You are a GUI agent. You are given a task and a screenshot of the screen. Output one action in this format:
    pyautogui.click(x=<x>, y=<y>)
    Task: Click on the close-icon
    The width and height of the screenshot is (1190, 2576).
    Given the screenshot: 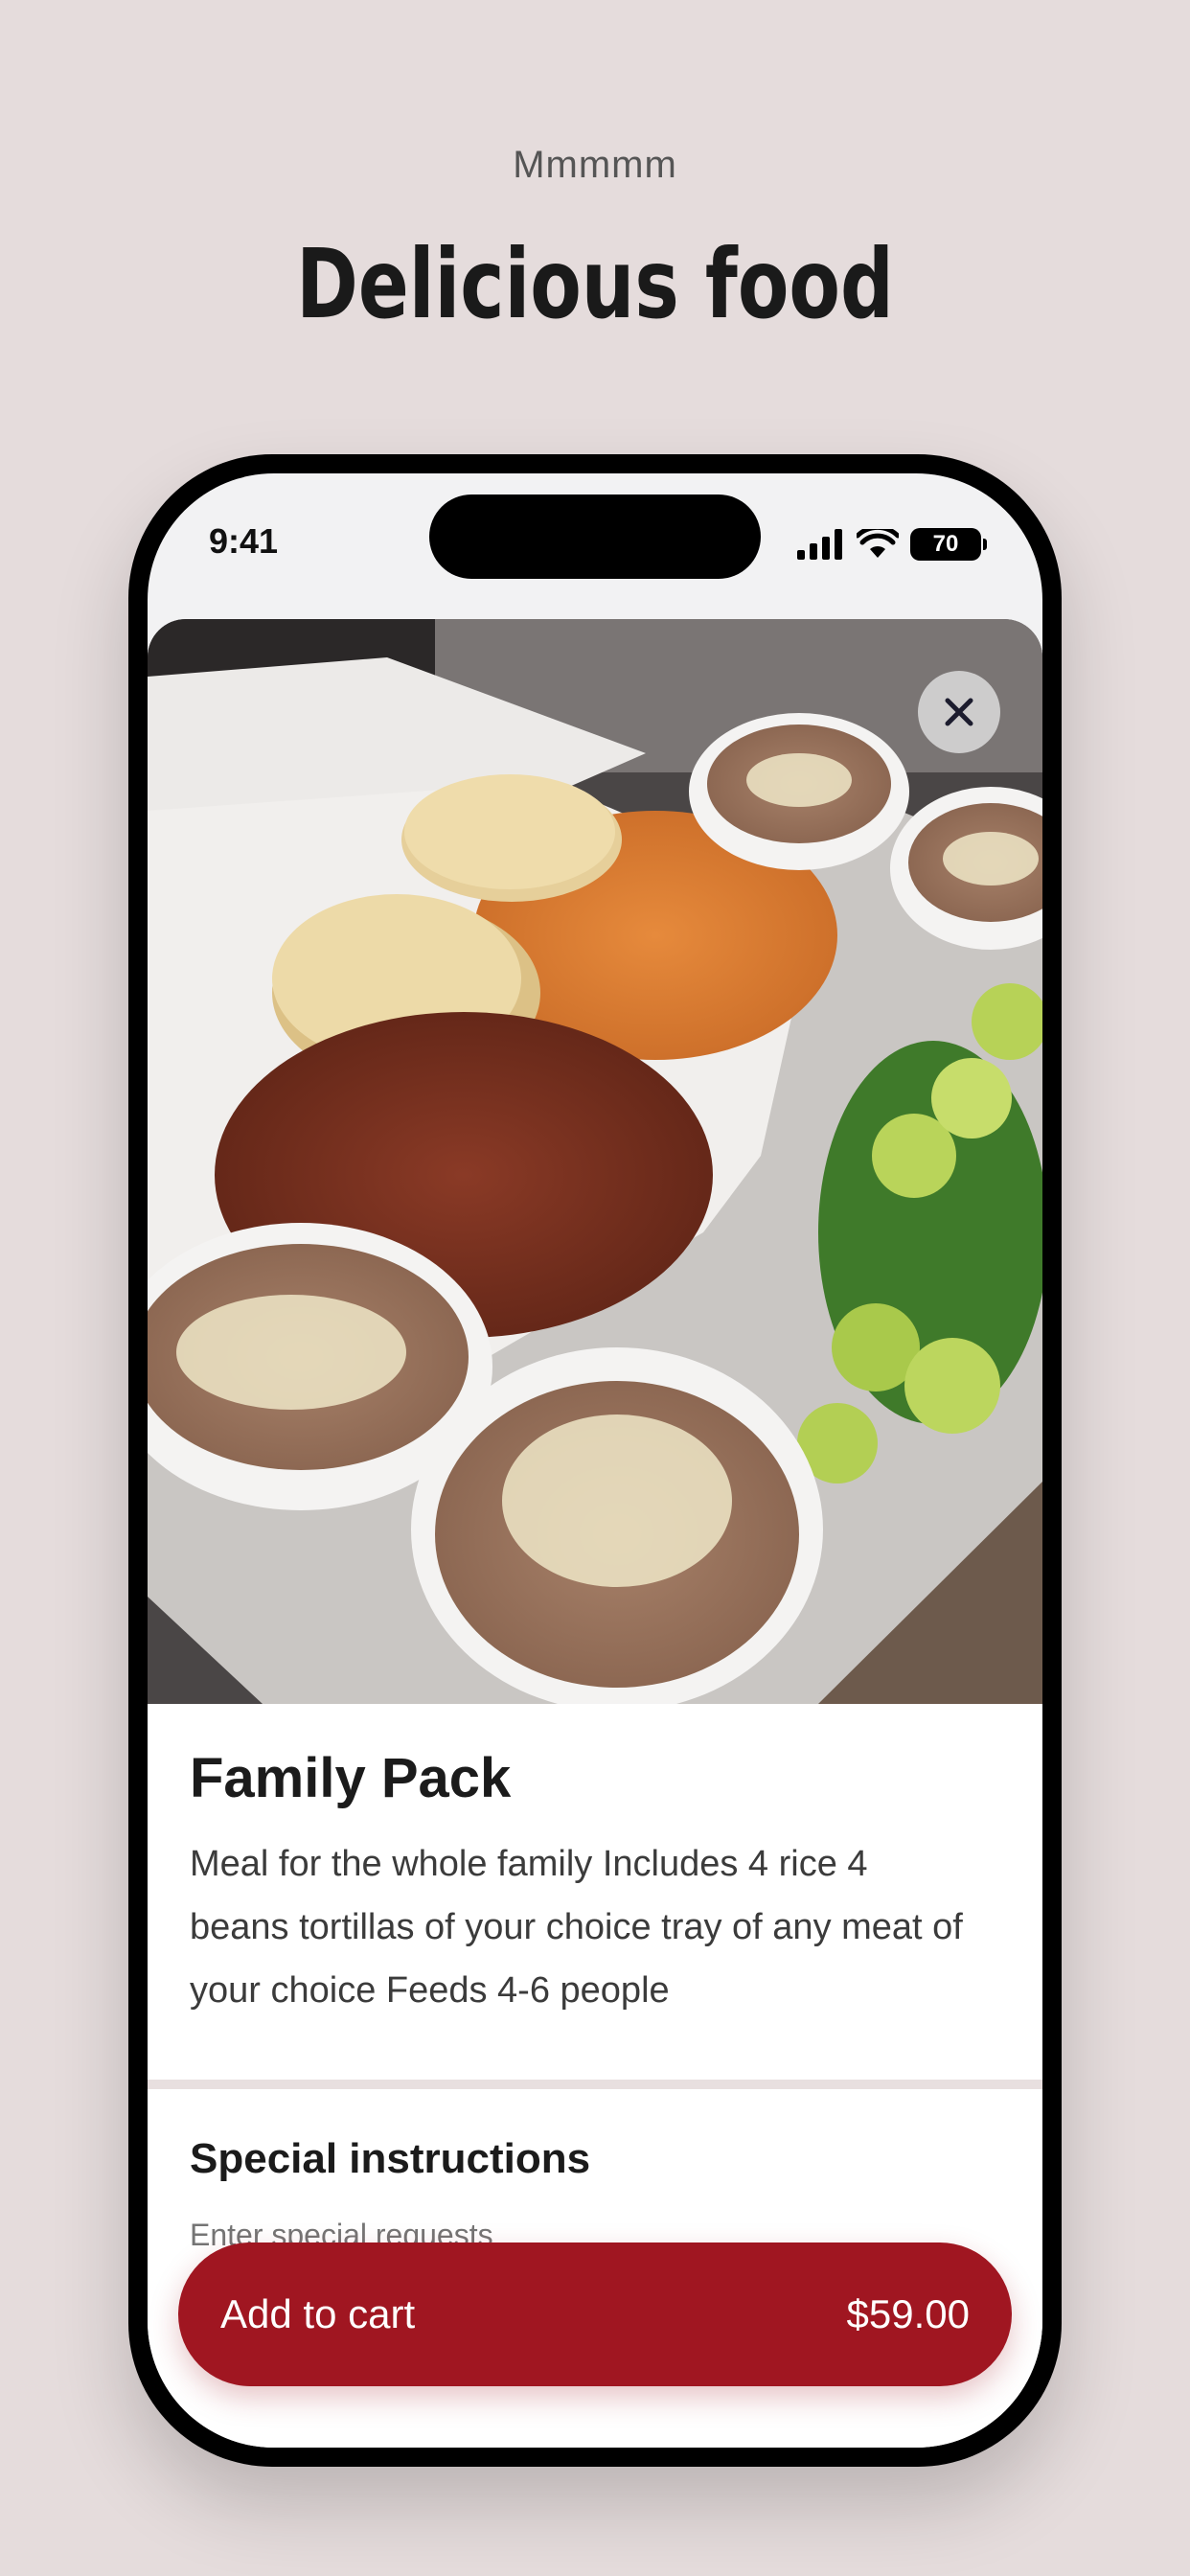 What is the action you would take?
    pyautogui.click(x=959, y=712)
    